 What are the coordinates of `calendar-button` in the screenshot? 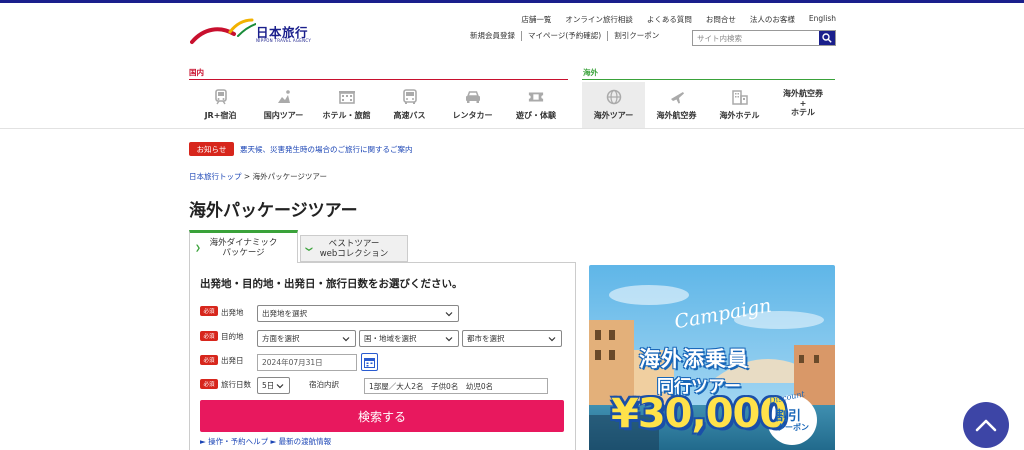 It's located at (369, 362).